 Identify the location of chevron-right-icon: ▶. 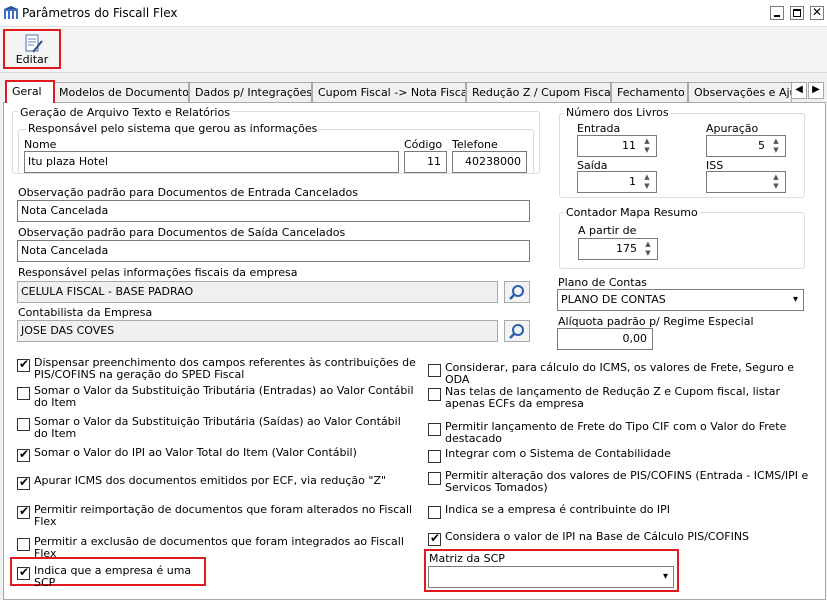
(816, 89).